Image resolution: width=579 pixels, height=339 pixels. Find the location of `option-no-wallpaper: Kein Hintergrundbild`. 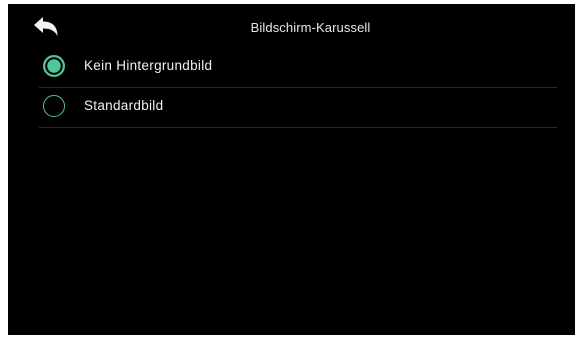

option-no-wallpaper: Kein Hintergrundbild is located at coordinates (298, 68).